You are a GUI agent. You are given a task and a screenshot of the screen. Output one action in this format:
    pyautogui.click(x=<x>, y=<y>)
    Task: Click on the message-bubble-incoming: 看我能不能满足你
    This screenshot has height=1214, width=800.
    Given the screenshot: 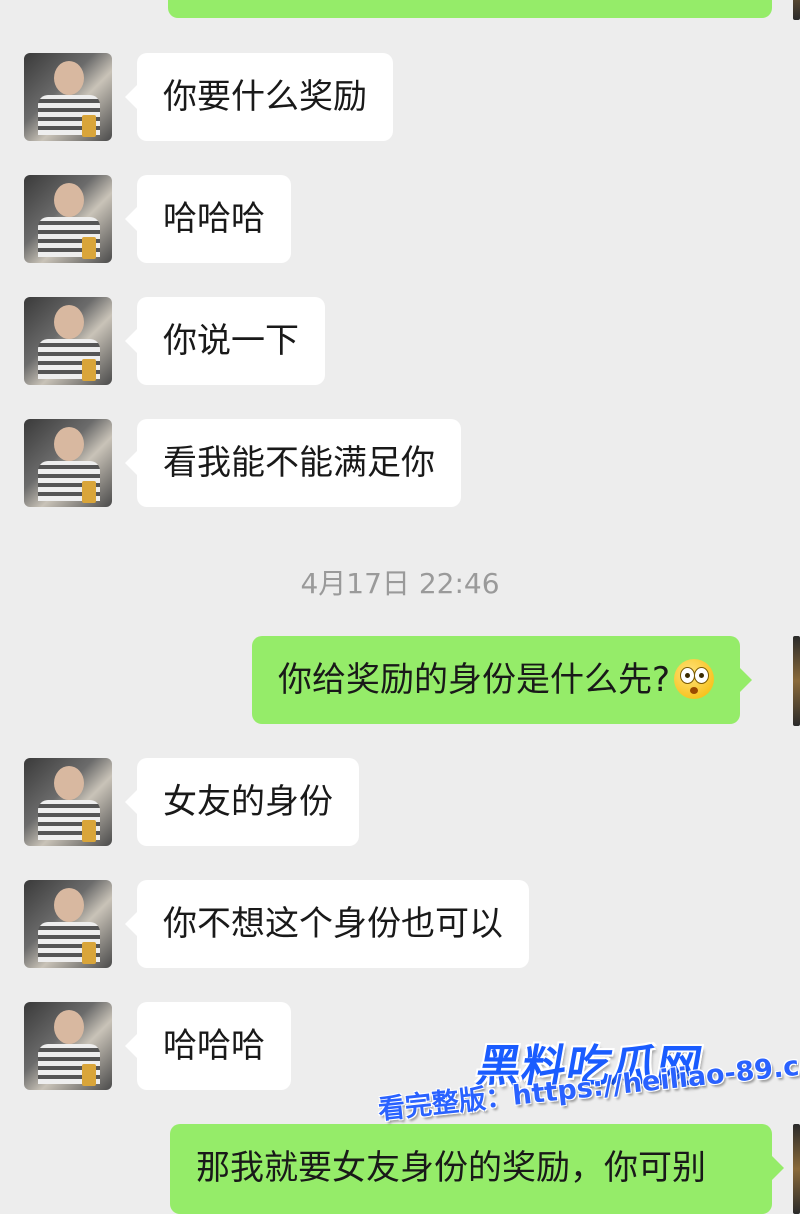 What is the action you would take?
    pyautogui.click(x=293, y=463)
    